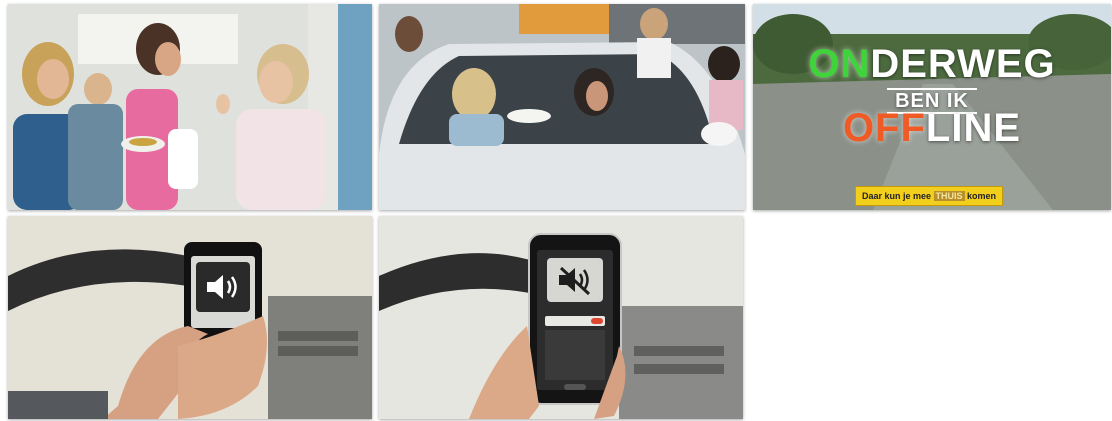 The height and width of the screenshot is (421, 1112). What do you see at coordinates (932, 64) in the screenshot?
I see `banner-title-onderweg: ONDERWEG` at bounding box center [932, 64].